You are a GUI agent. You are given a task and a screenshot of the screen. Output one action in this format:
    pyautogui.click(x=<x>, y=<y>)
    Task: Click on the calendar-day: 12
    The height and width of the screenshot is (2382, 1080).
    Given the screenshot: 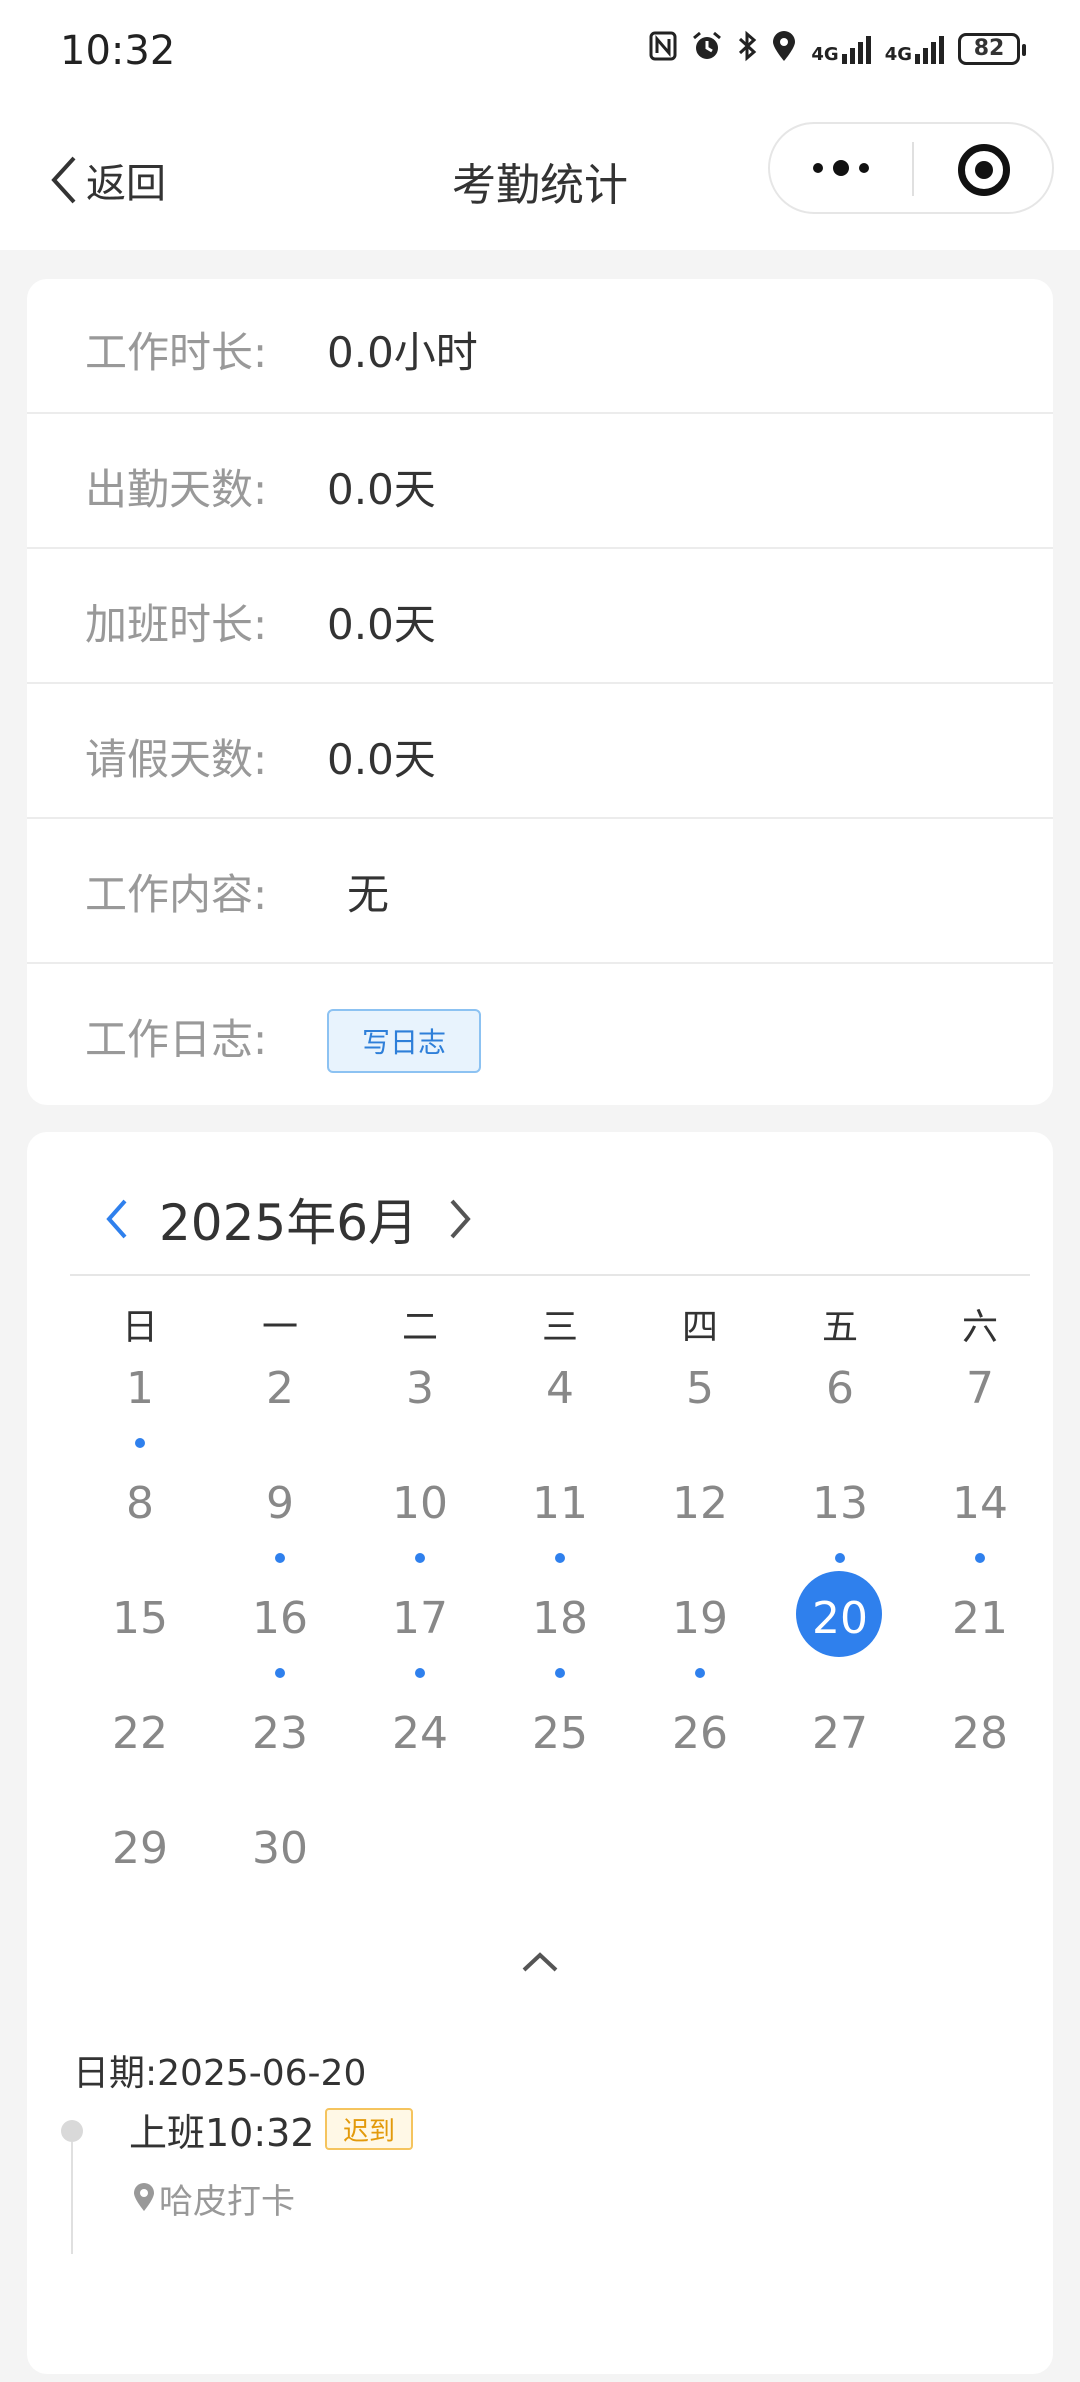 What is the action you would take?
    pyautogui.click(x=700, y=1526)
    